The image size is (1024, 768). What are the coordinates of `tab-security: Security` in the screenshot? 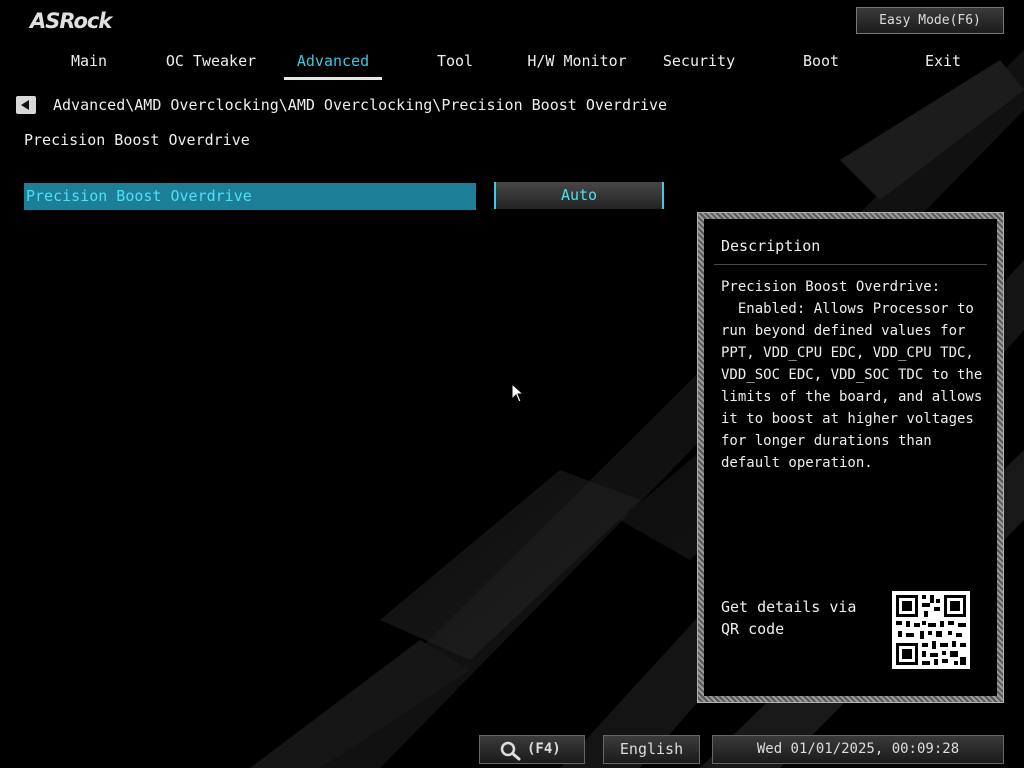 It's located at (699, 63).